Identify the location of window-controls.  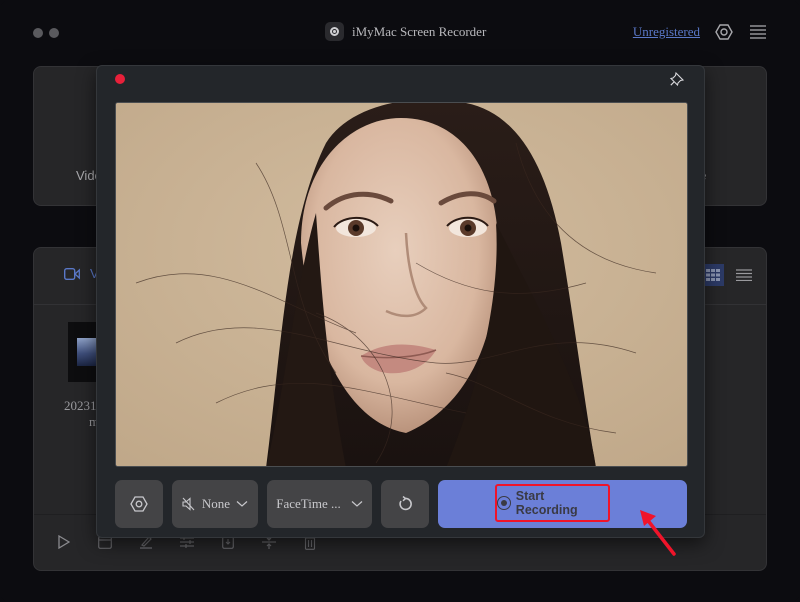
(46, 33).